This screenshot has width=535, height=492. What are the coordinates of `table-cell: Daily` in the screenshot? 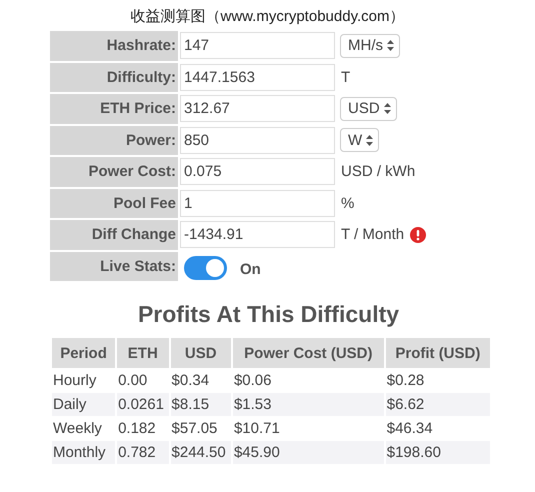 It's located at (84, 404).